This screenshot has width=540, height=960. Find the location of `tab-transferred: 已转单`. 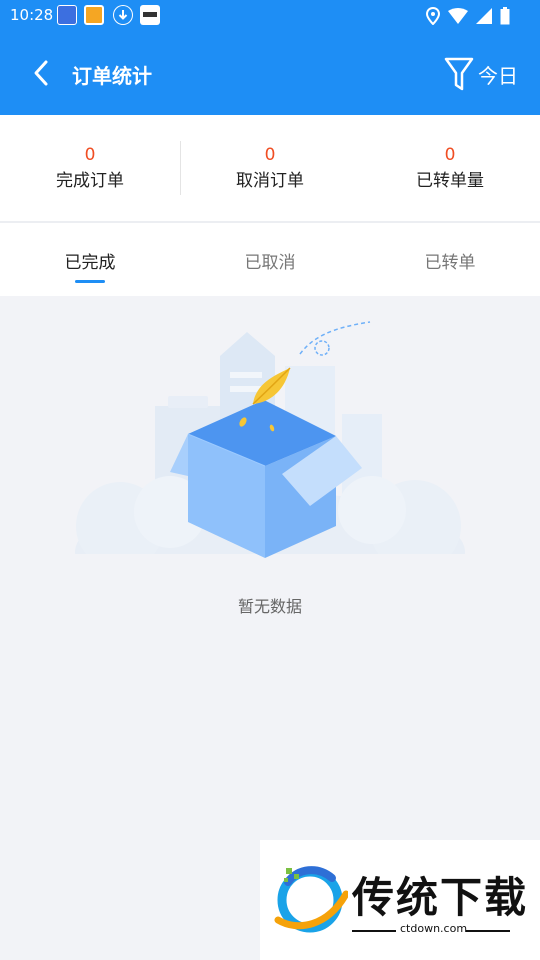

tab-transferred: 已转单 is located at coordinates (450, 260).